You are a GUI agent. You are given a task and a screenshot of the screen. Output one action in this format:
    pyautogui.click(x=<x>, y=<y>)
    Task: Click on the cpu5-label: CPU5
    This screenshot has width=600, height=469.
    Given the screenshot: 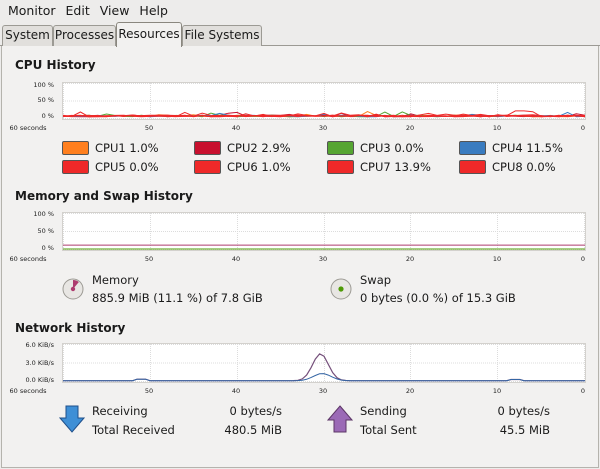 What is the action you would take?
    pyautogui.click(x=110, y=167)
    